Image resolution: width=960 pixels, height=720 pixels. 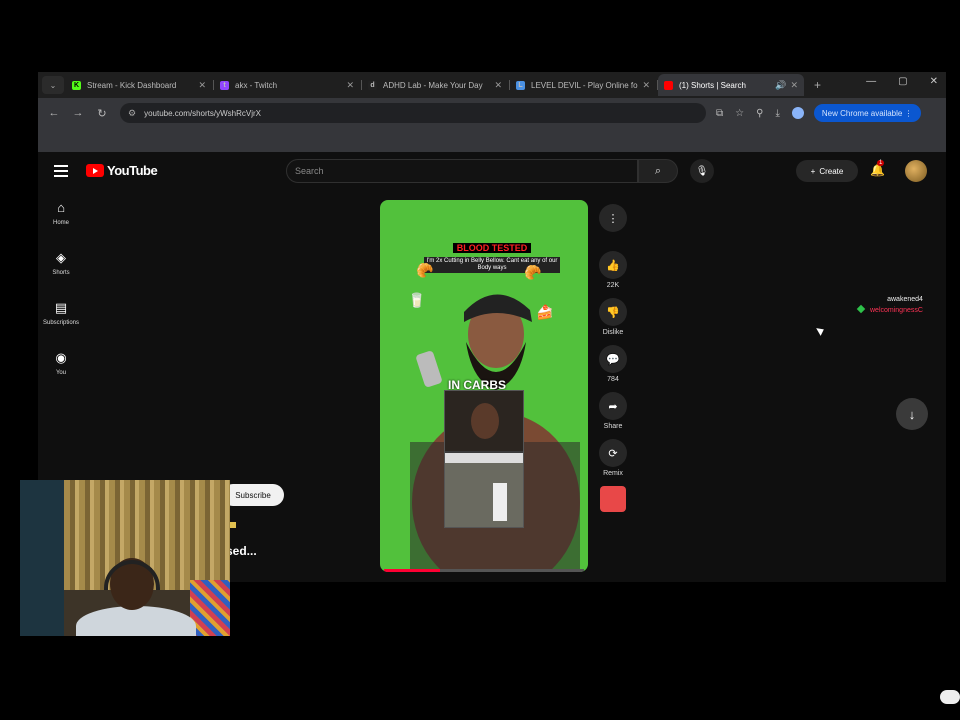 What do you see at coordinates (132, 85) in the screenshot?
I see `tab-label: Stream - Kick Dashboard` at bounding box center [132, 85].